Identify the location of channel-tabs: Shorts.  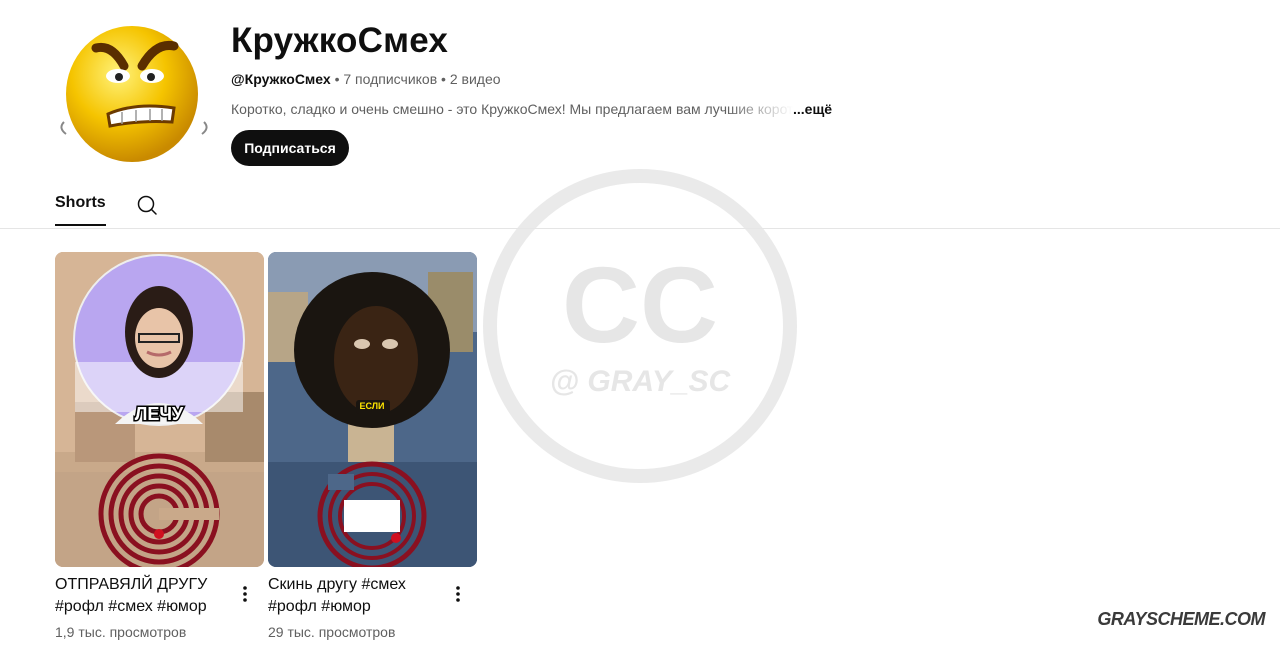
(640, 207).